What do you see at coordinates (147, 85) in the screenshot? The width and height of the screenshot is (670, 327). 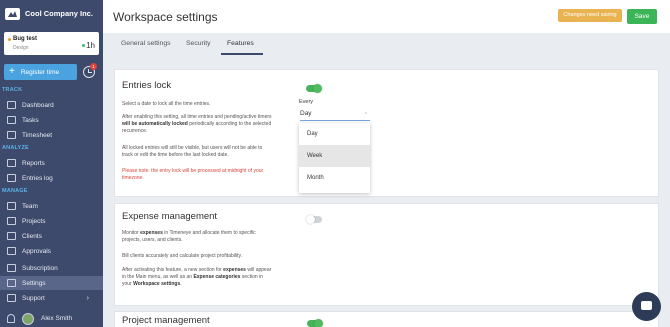 I see `entries-lock-title: Entries lock` at bounding box center [147, 85].